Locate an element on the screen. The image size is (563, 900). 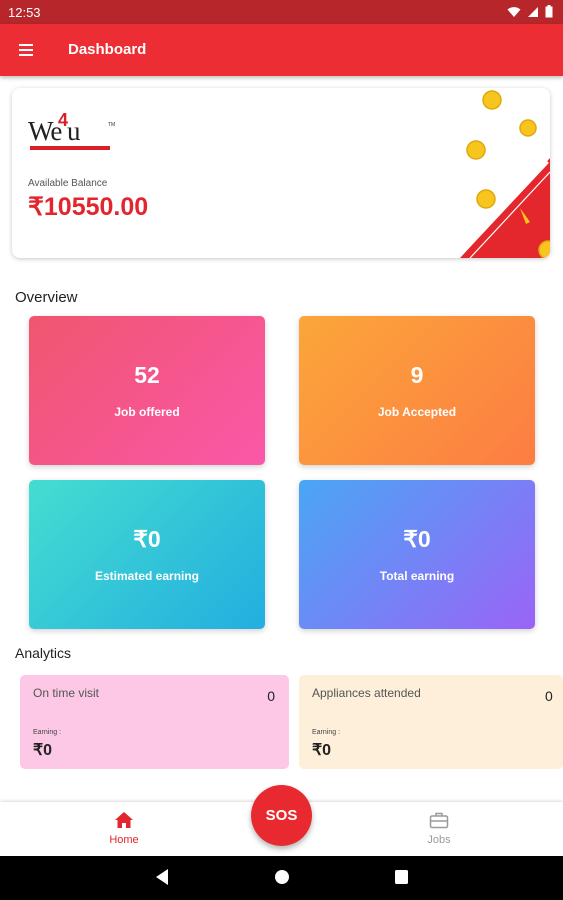
signal-icon is located at coordinates (533, 11).